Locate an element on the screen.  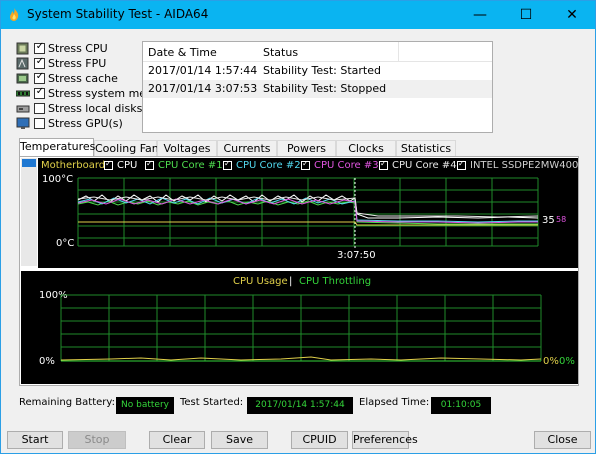
current-temp-side-value: 58 is located at coordinates (561, 219).